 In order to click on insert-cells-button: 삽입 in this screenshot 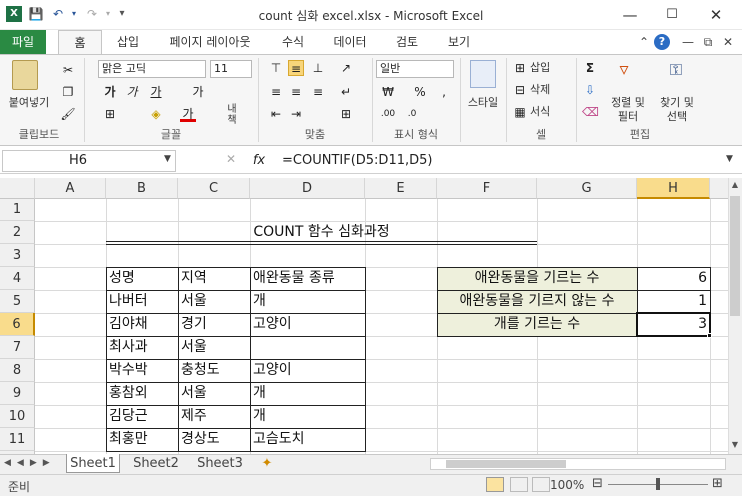, I will do `click(544, 68)`.